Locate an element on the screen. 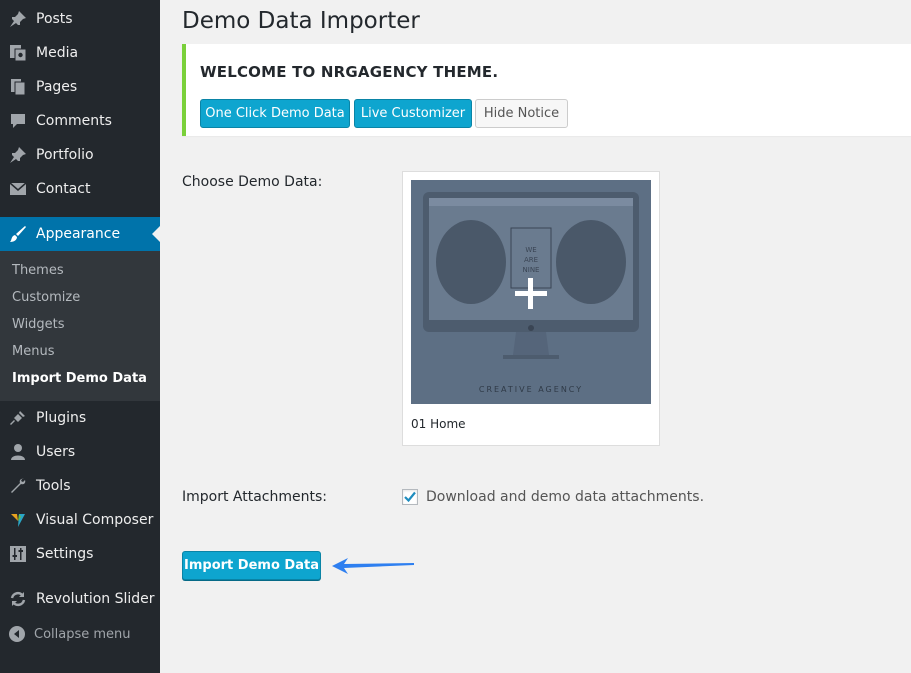 The image size is (911, 673). submenu-item-menus: Menus is located at coordinates (33, 351).